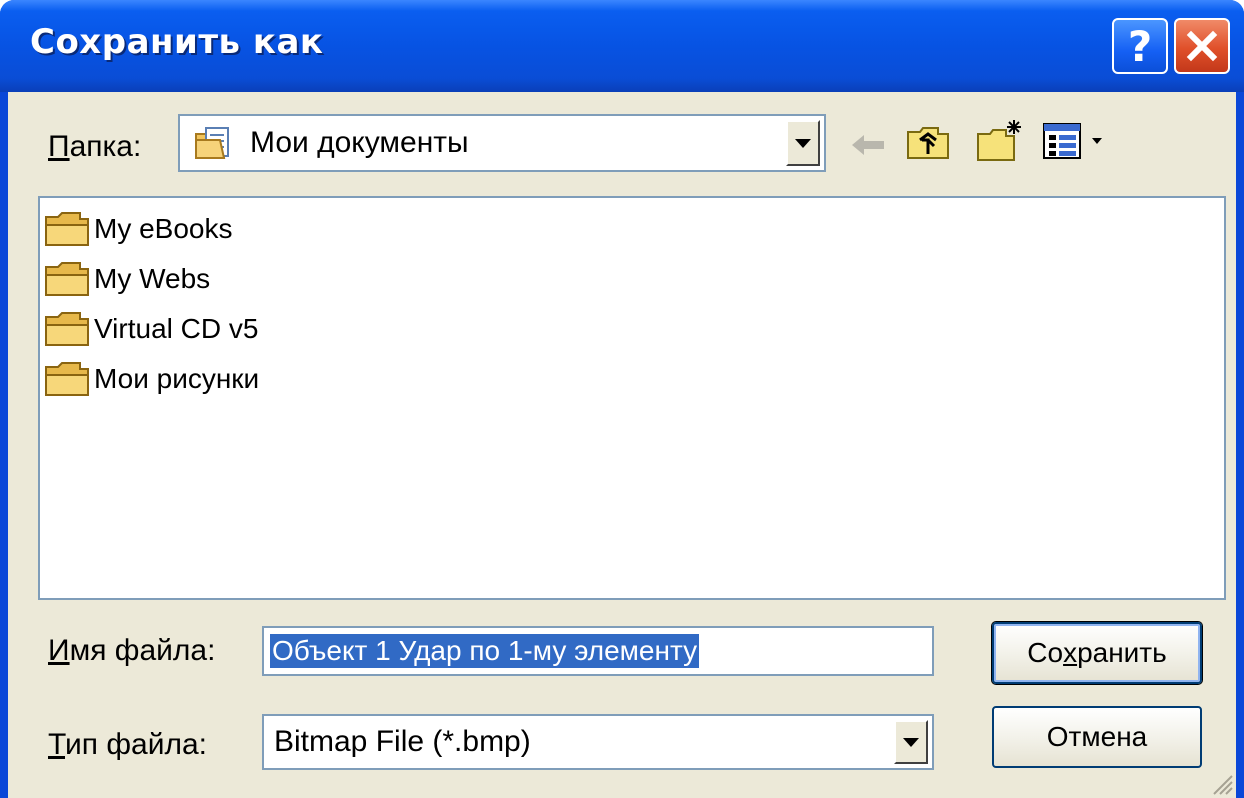 This screenshot has height=798, width=1244. I want to click on close-button, so click(1202, 46).